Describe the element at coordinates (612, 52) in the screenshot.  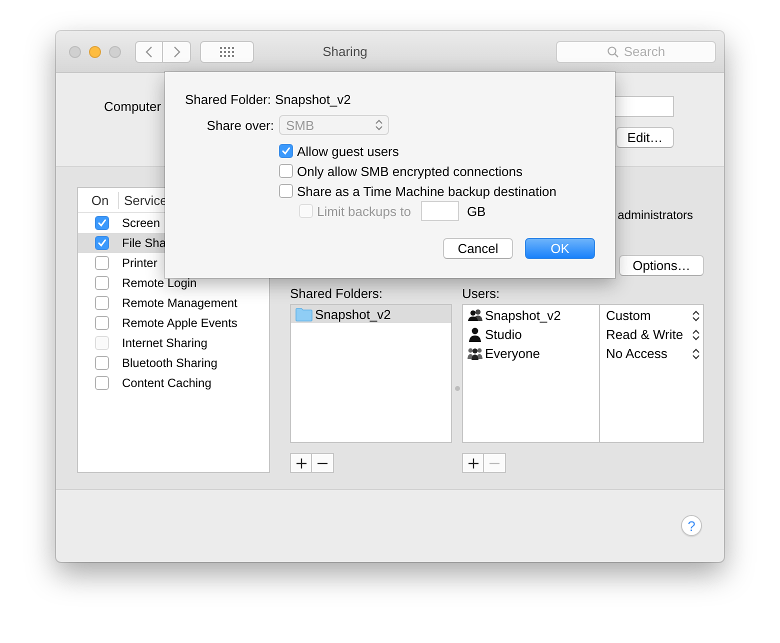
I see `search-icon` at that location.